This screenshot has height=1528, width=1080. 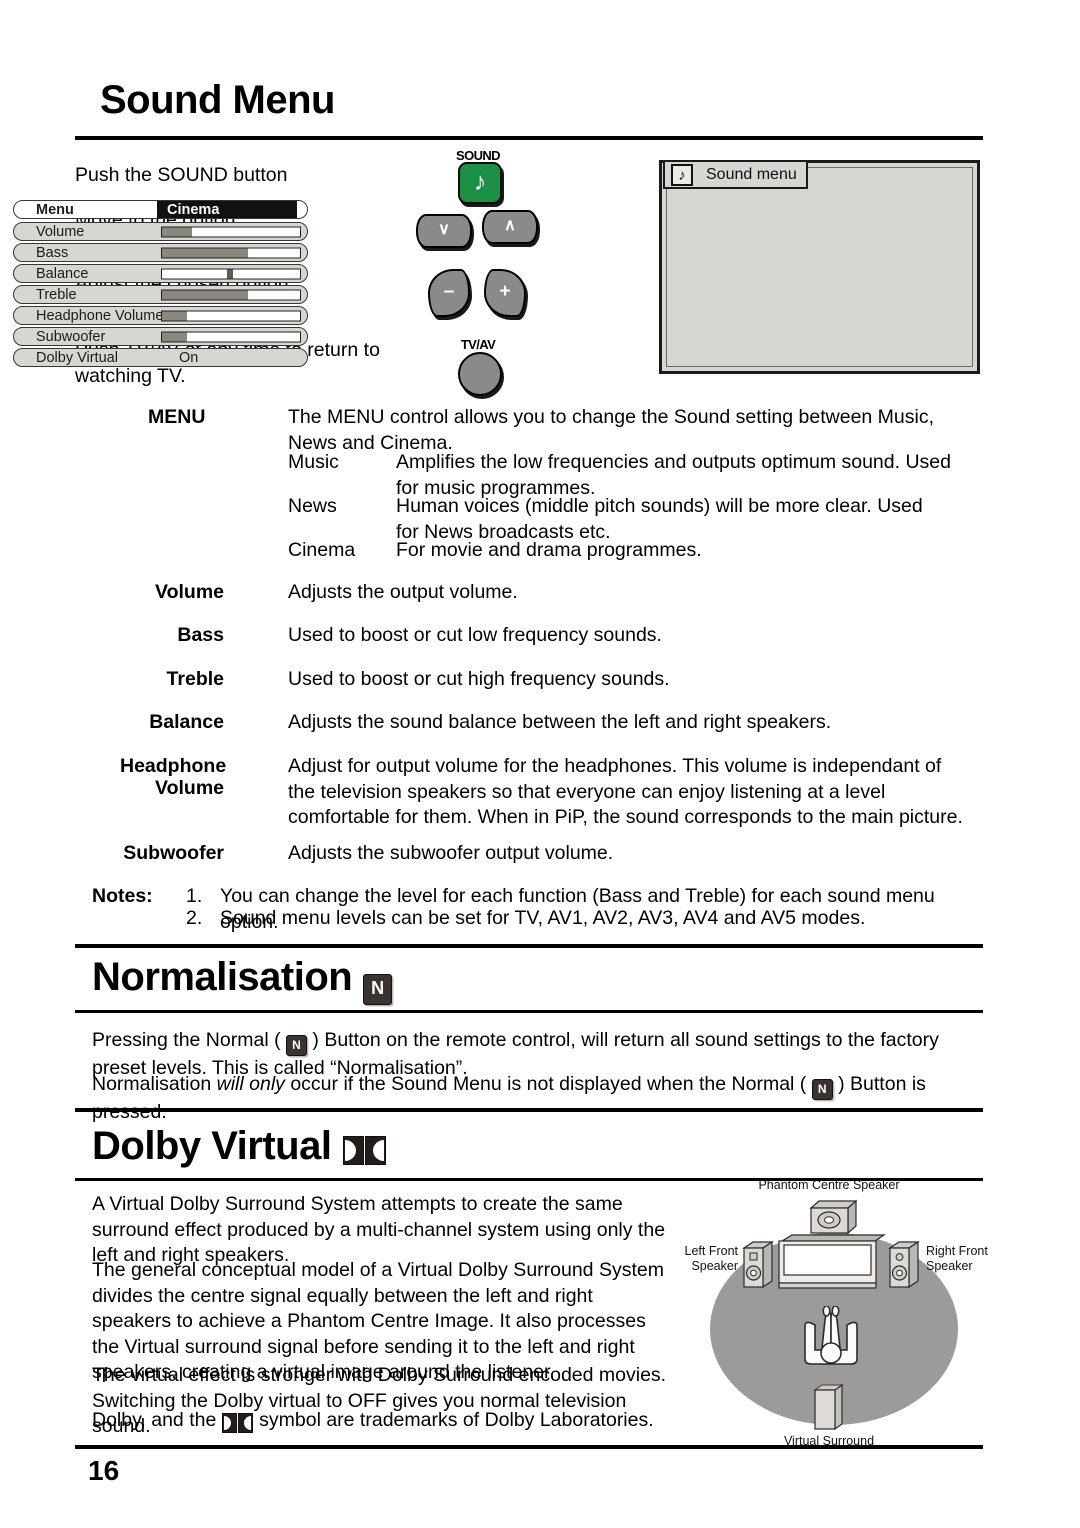 What do you see at coordinates (403, 592) in the screenshot?
I see `desc-volume: Adjusts the output volume.` at bounding box center [403, 592].